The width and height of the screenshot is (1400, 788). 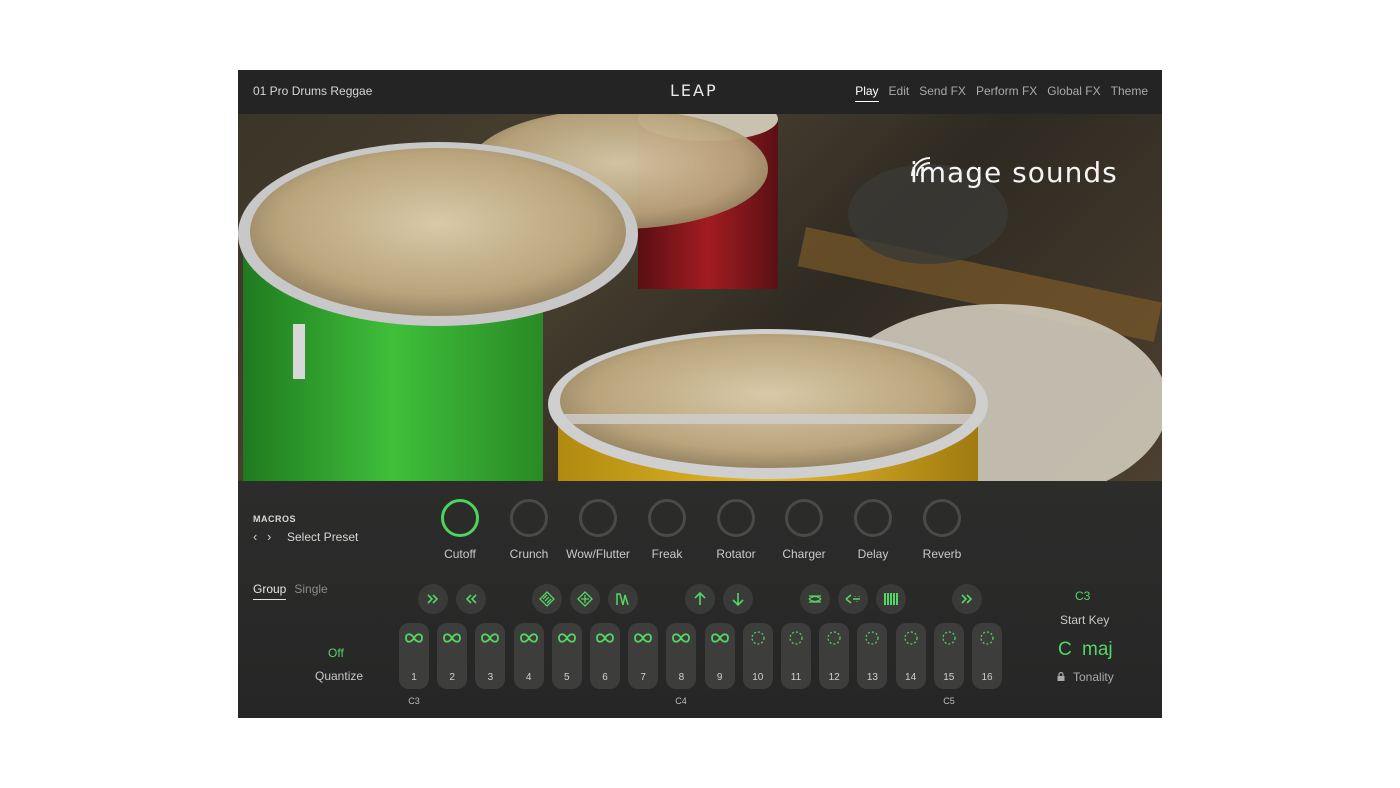 I want to click on knob-reverb: Reverb, so click(x=942, y=530).